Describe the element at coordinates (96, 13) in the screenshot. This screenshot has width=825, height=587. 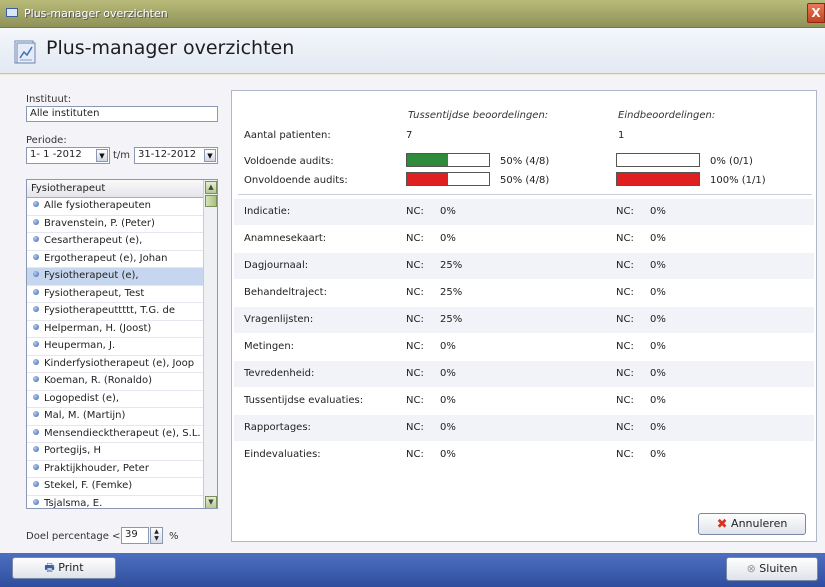
I see `window-title: Plus-manager overzichten` at that location.